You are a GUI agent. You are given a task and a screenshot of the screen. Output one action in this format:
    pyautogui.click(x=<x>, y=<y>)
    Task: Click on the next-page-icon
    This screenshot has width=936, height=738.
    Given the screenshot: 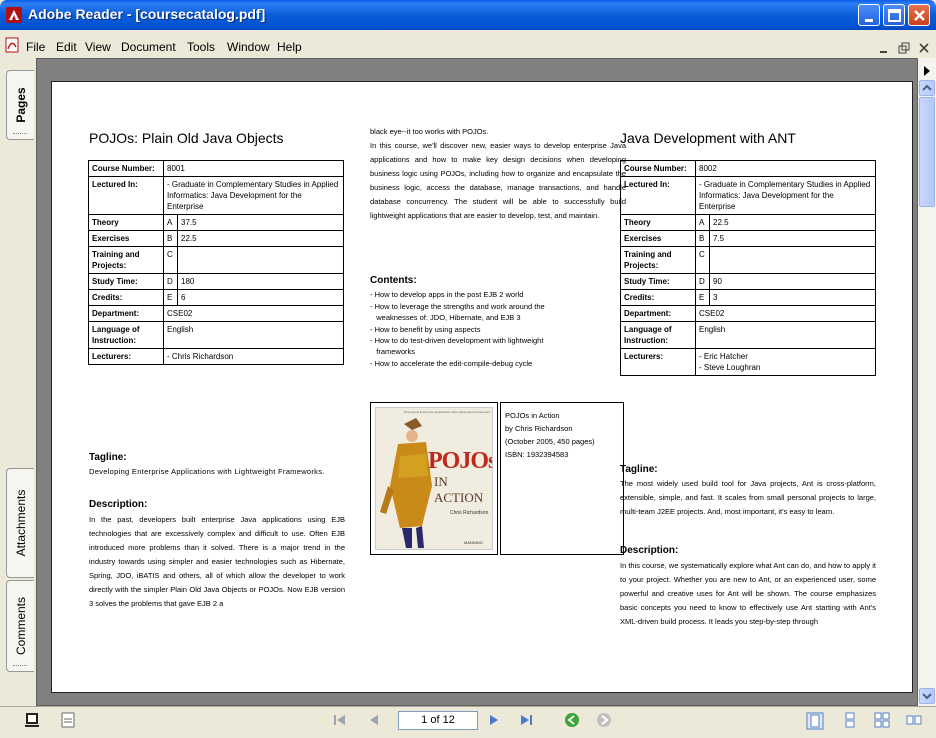 What is the action you would take?
    pyautogui.click(x=494, y=720)
    